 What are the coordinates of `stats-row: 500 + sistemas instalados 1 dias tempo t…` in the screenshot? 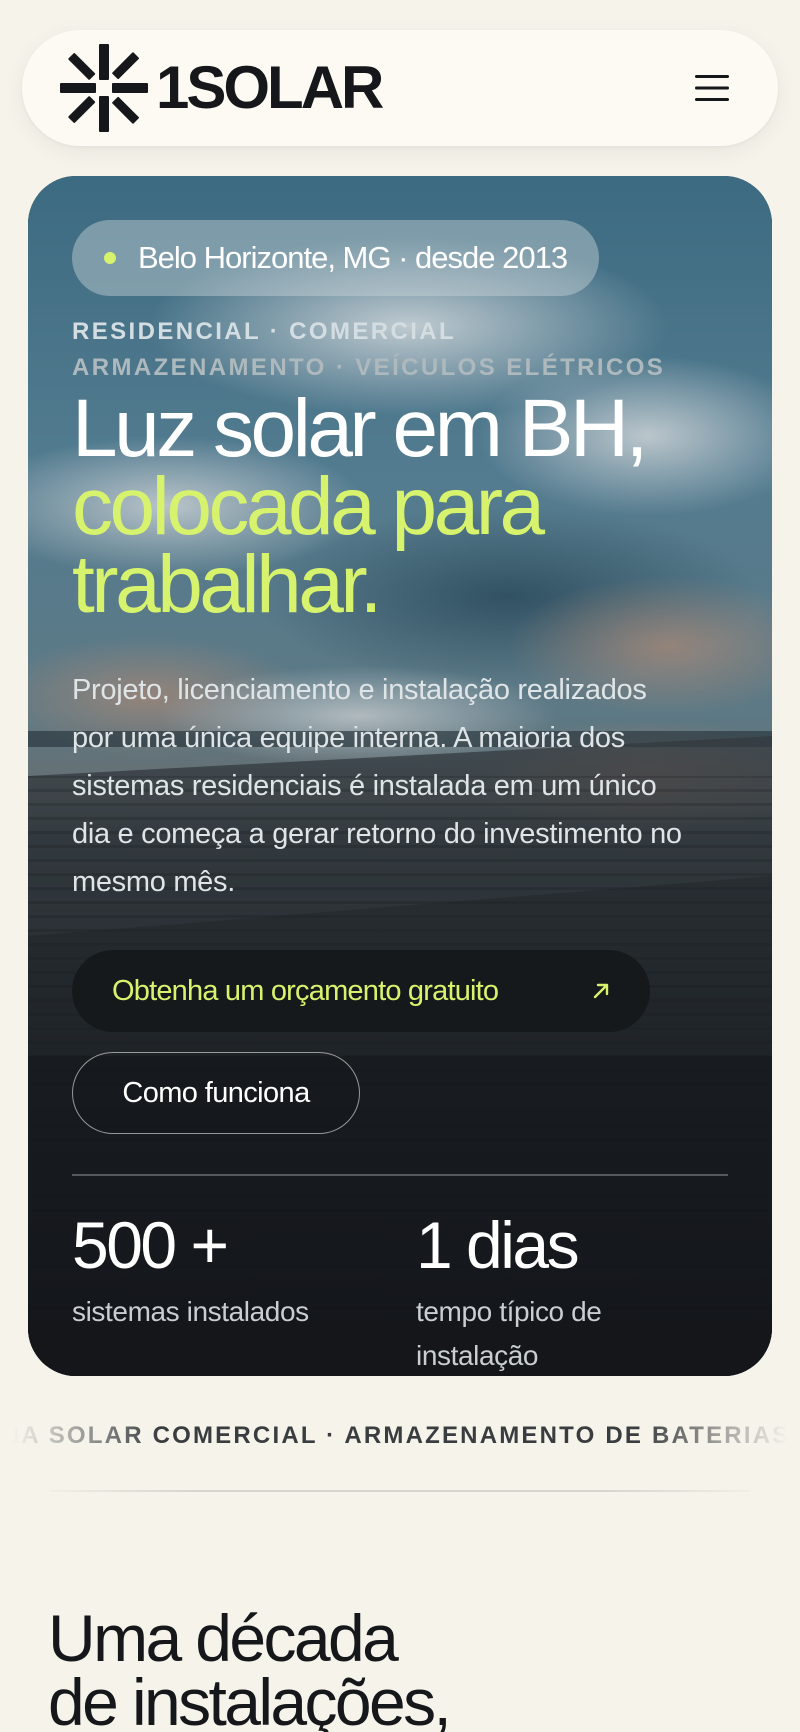 It's located at (400, 1293).